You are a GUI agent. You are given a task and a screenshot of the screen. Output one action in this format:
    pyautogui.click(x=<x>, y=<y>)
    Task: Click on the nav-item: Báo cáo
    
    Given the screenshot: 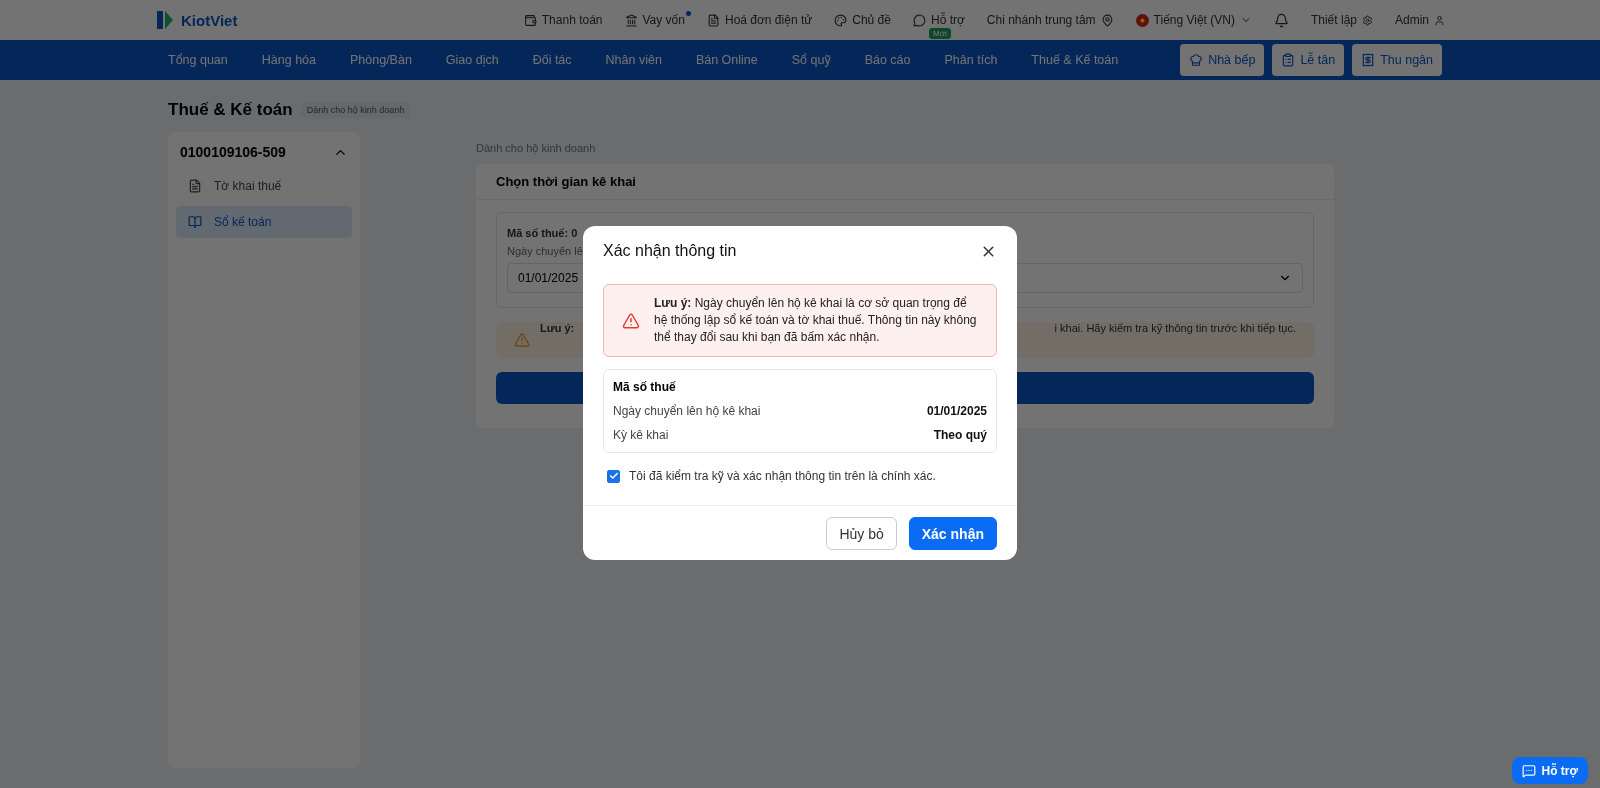 What is the action you would take?
    pyautogui.click(x=887, y=60)
    